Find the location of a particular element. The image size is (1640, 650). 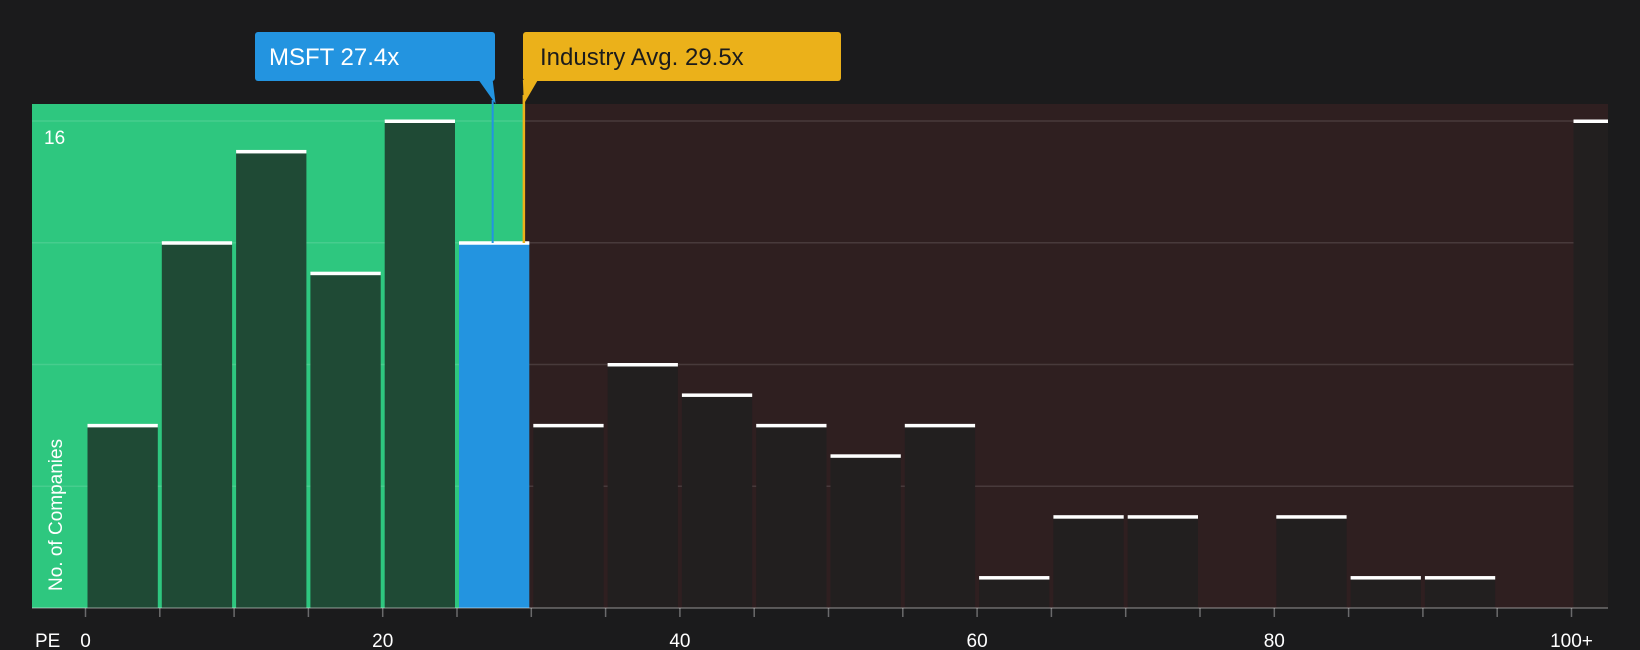

y-max-tick-label: 16 is located at coordinates (54, 138).